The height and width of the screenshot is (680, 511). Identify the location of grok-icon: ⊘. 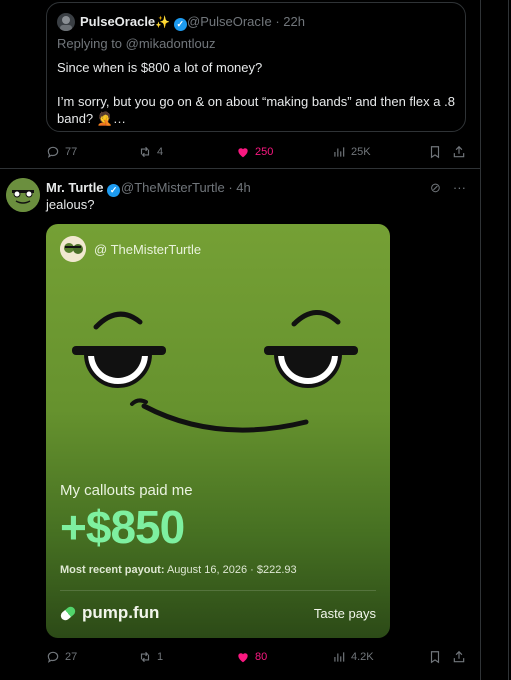
(435, 188).